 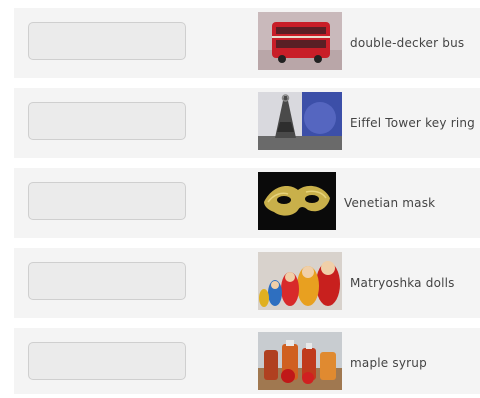 What do you see at coordinates (402, 283) in the screenshot?
I see `item-label: Matryoshka dolls` at bounding box center [402, 283].